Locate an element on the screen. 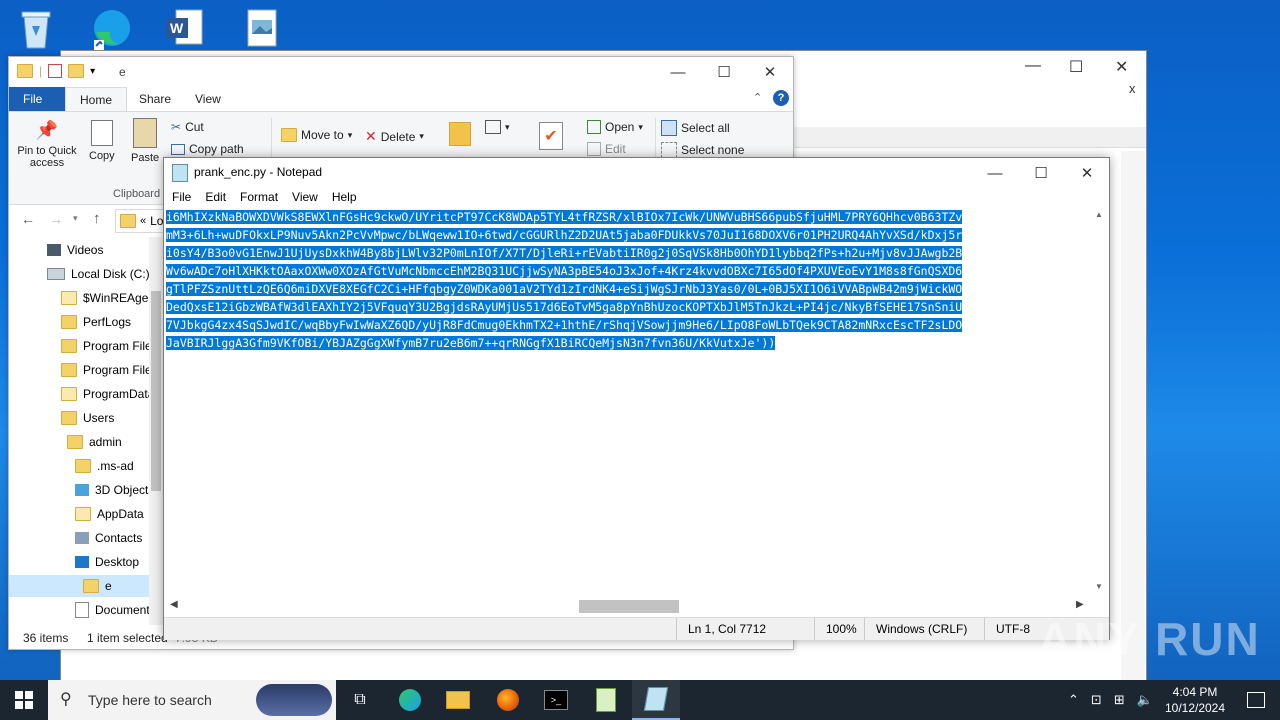  recent-locations-icon: ▾ is located at coordinates (75, 218).